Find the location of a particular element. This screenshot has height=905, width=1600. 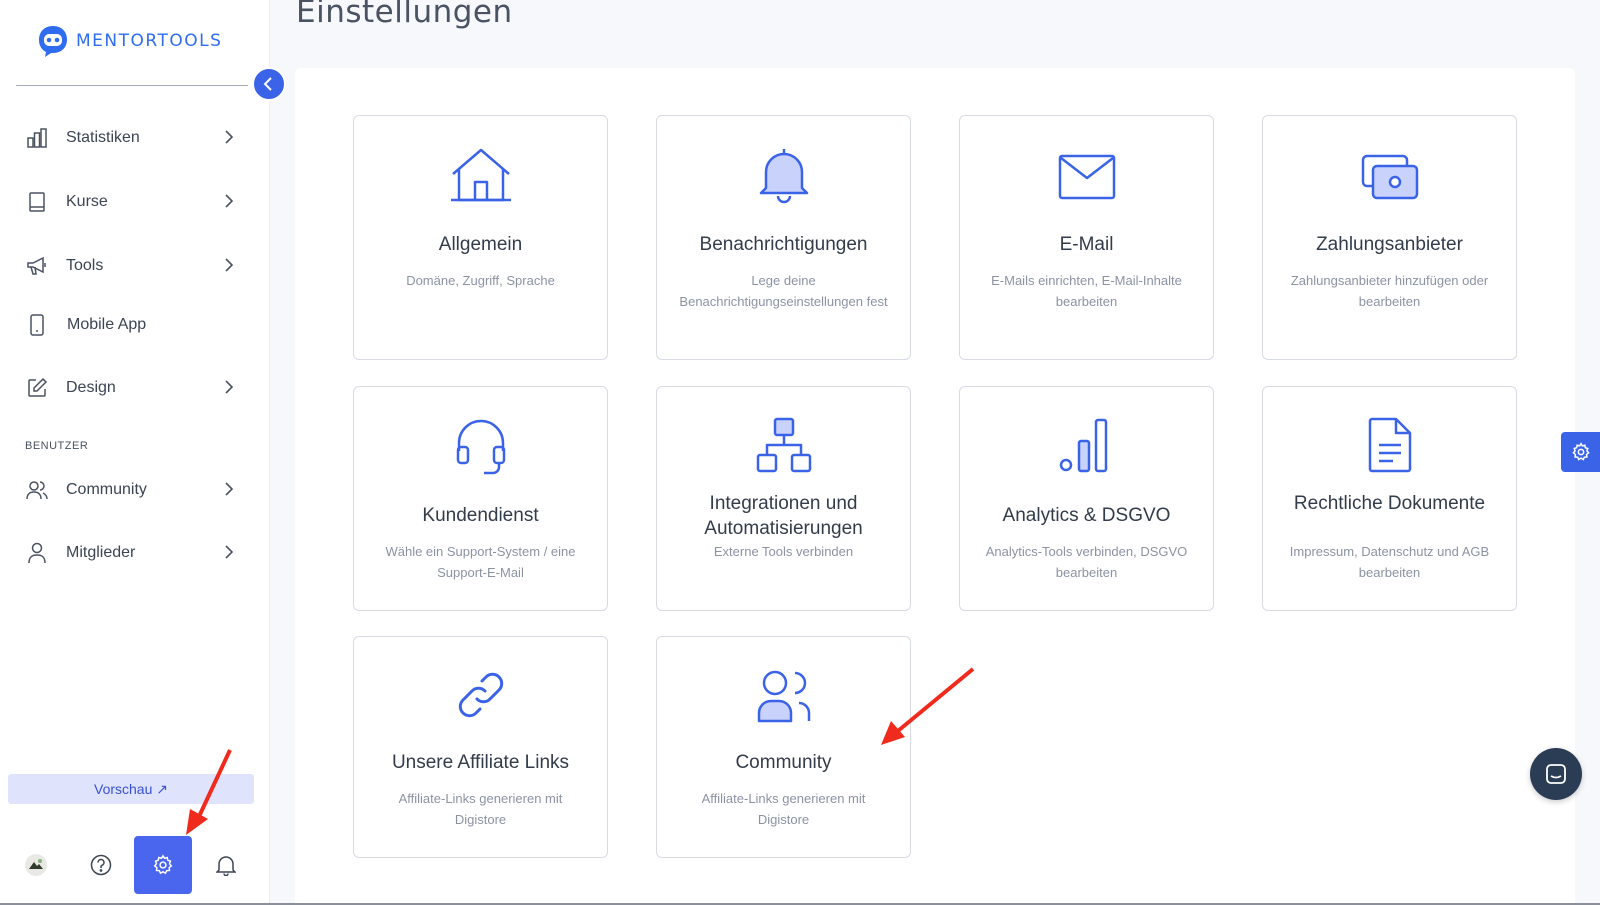

home-icon is located at coordinates (480, 175).